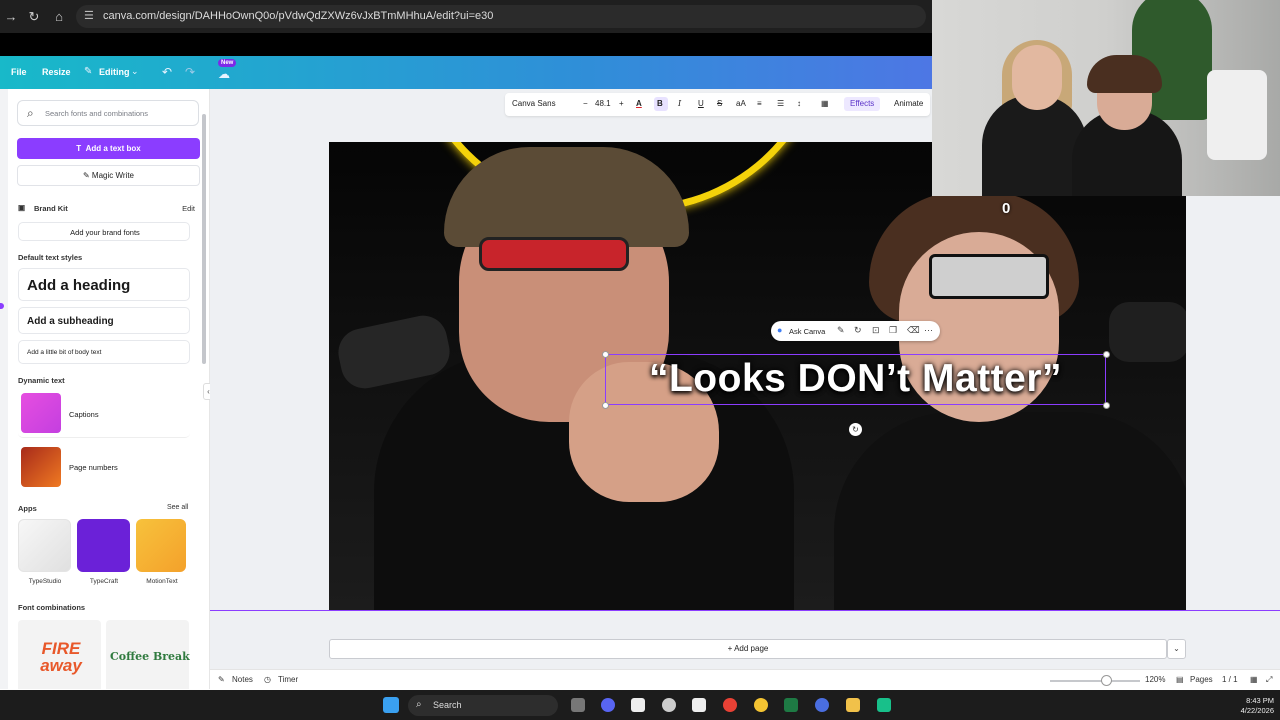 Image resolution: width=1280 pixels, height=720 pixels. Describe the element at coordinates (608, 705) in the screenshot. I see `discord-icon` at that location.